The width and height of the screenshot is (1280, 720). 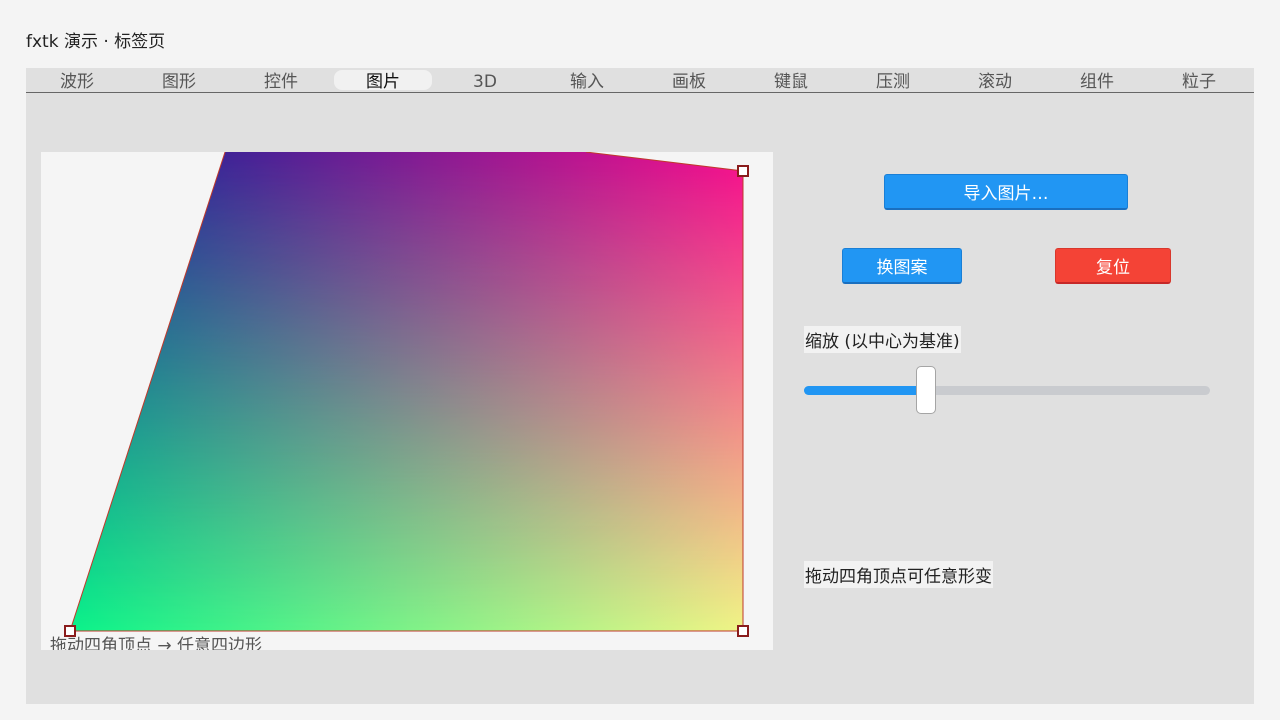 I want to click on window-title: fxtk 演示 · 标签页, so click(x=96, y=42).